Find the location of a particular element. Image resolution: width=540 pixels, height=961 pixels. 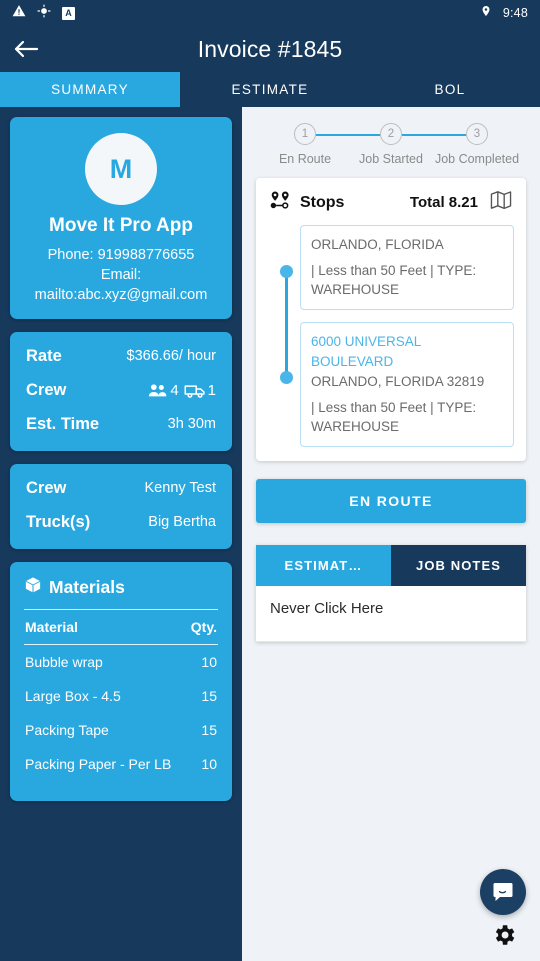

assigned-crew-row: Crew Kenny Test is located at coordinates (121, 488).